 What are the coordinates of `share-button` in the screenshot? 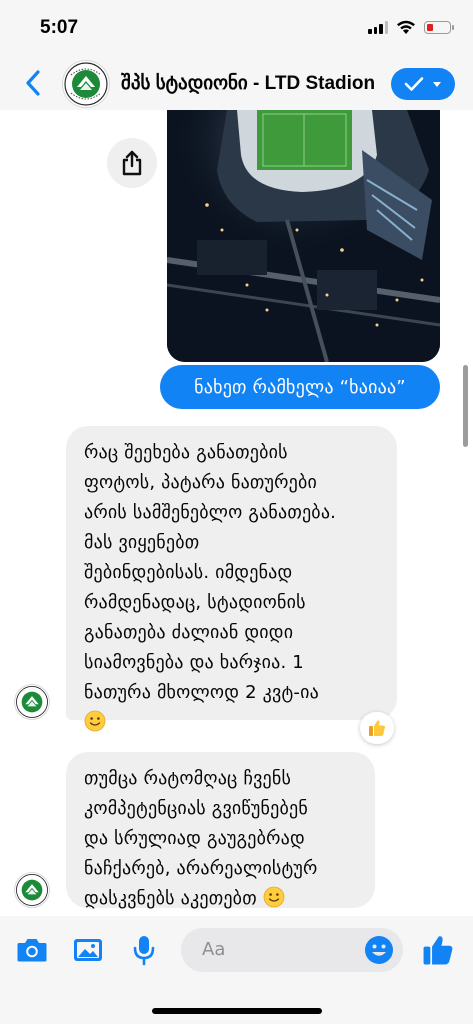 It's located at (132, 163).